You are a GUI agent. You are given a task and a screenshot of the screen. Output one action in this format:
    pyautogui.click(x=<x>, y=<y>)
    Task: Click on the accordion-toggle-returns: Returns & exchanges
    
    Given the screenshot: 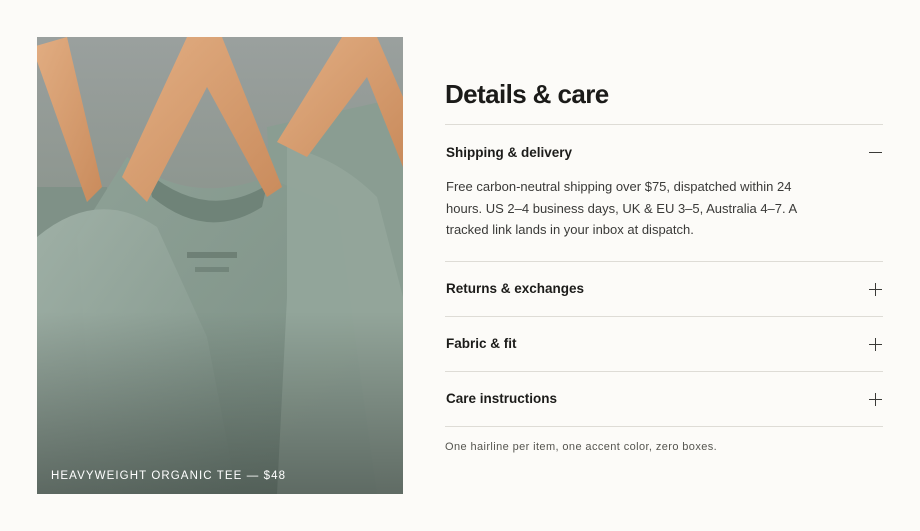 What is the action you would take?
    pyautogui.click(x=664, y=289)
    